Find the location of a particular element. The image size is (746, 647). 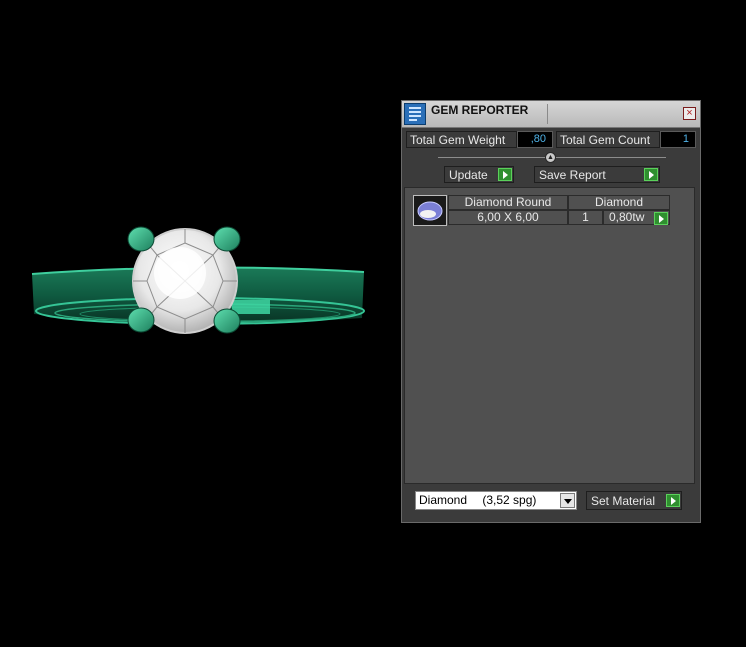

chevron-down-icon is located at coordinates (567, 500).